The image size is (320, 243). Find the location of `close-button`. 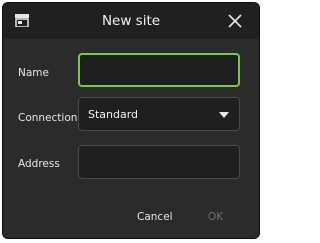

close-button is located at coordinates (235, 21).